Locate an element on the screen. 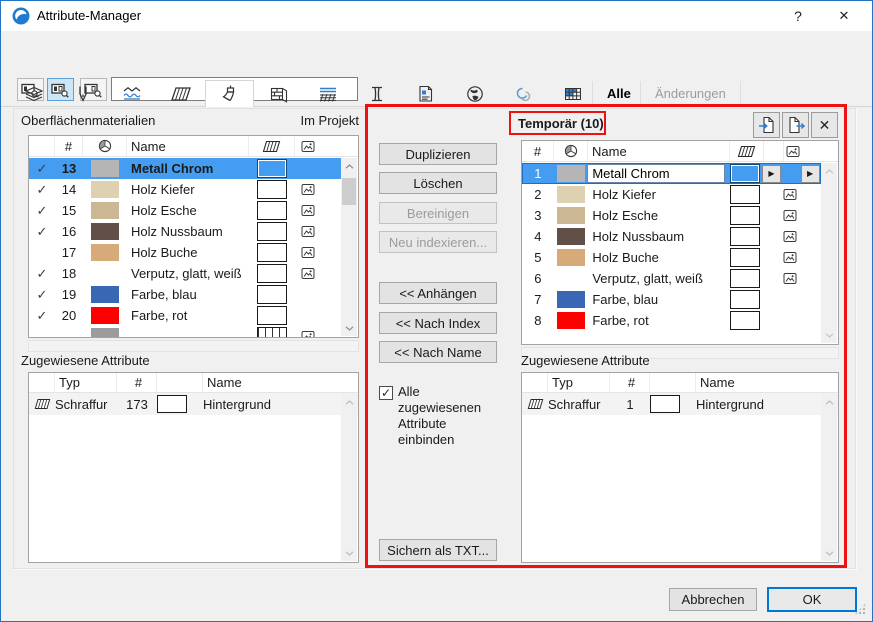  close-temporary-button: ✕ is located at coordinates (824, 125).